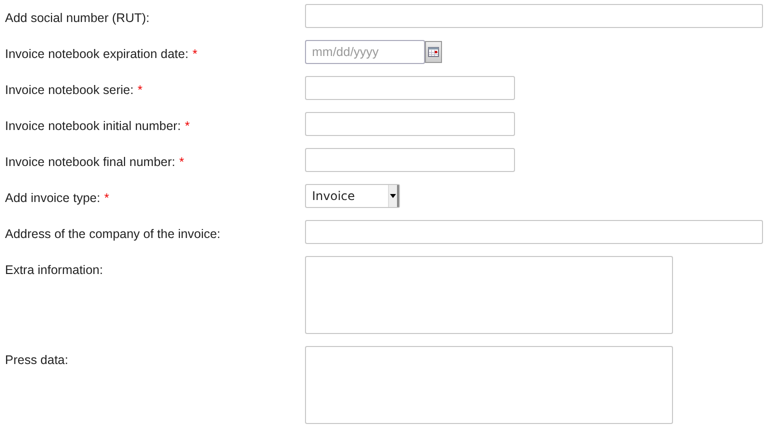 The width and height of the screenshot is (774, 437). What do you see at coordinates (93, 126) in the screenshot?
I see `field-label: Invoice notebook initial number:` at bounding box center [93, 126].